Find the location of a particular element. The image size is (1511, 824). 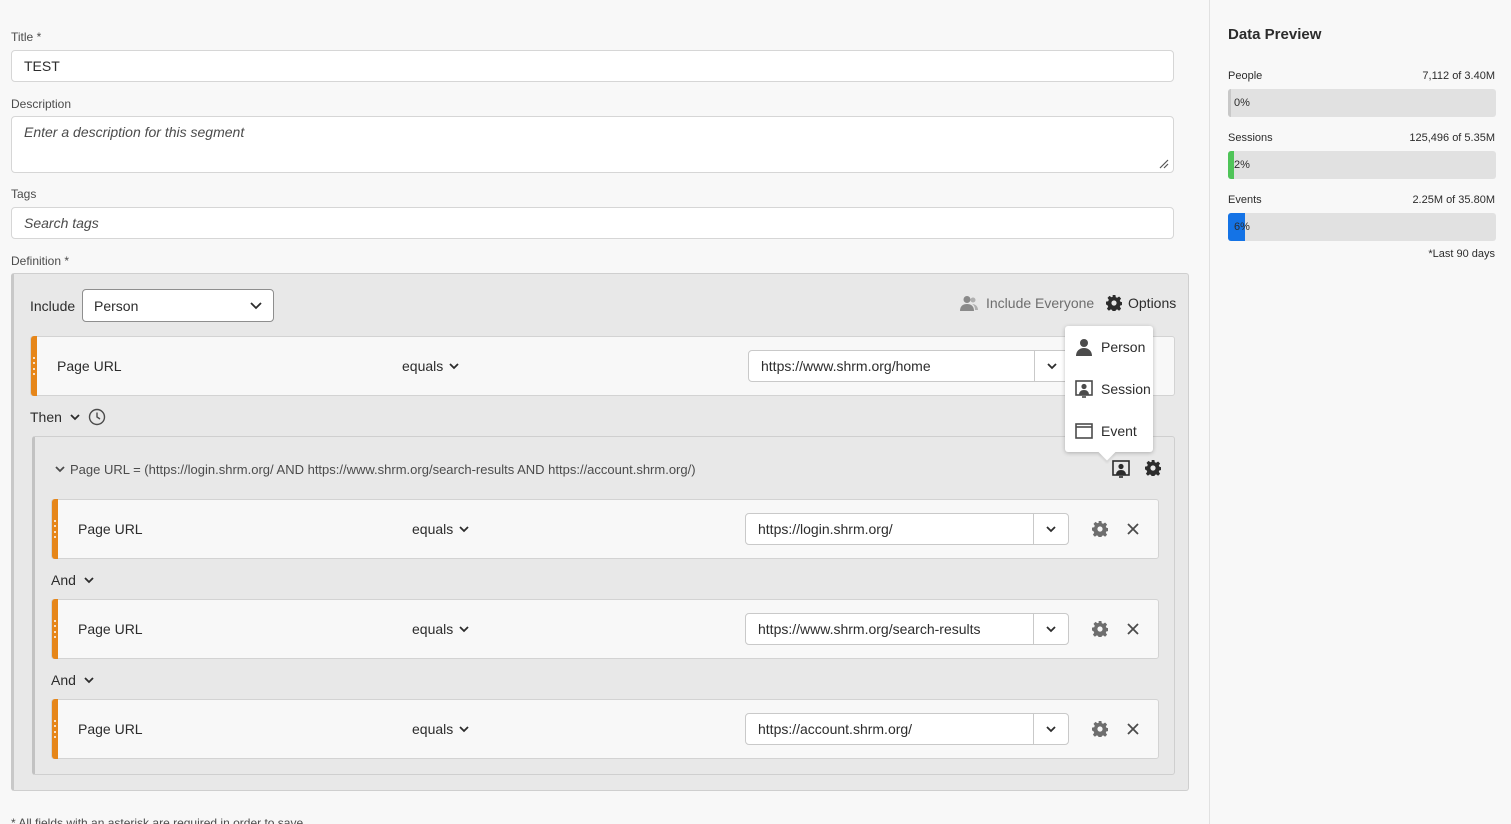

person-icon is located at coordinates (1084, 347).